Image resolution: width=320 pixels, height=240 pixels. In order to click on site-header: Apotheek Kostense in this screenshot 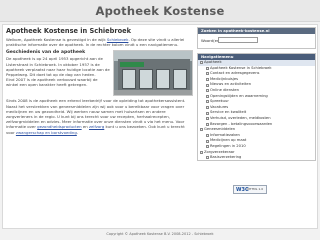, I will do `click(160, 11)`.